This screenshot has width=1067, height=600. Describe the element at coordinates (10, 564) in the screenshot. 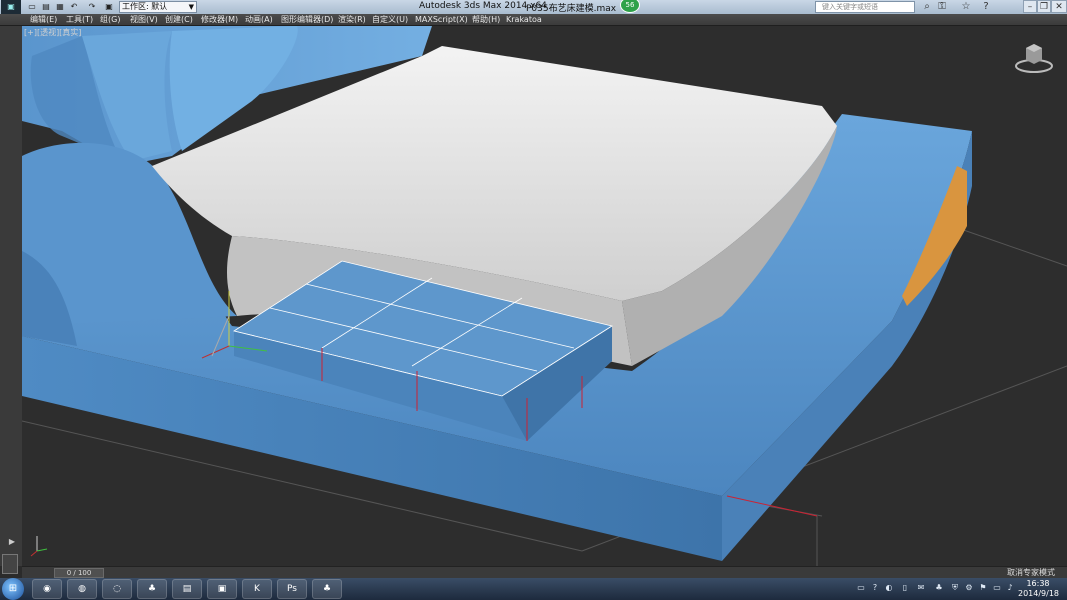

I see `mini-listener` at that location.